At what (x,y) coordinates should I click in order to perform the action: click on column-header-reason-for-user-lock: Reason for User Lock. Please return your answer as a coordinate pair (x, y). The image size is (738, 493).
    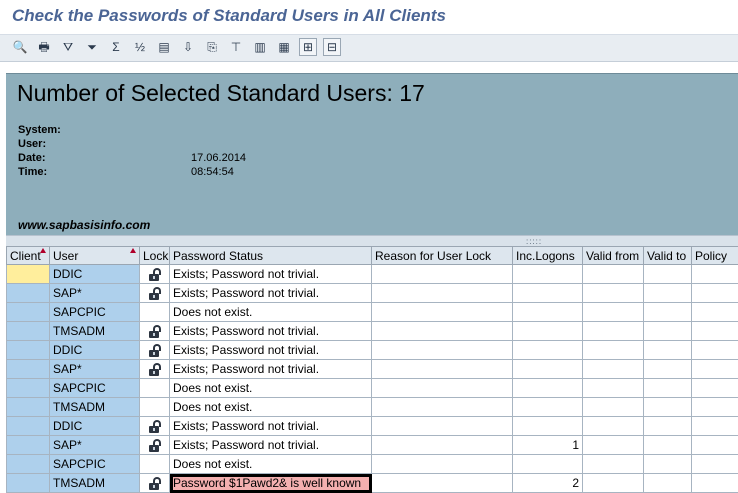
    Looking at the image, I should click on (442, 256).